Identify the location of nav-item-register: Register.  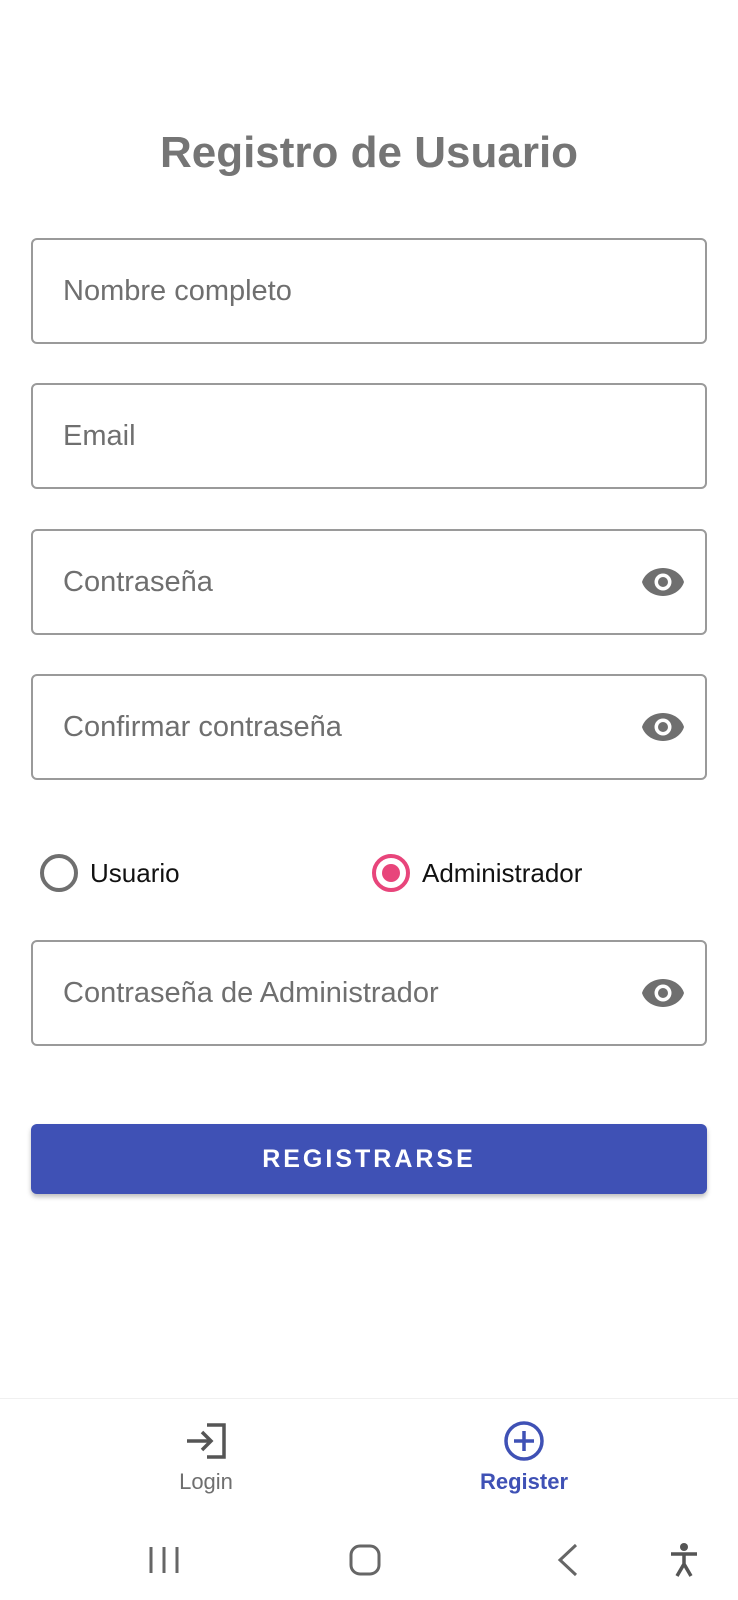
(524, 1460).